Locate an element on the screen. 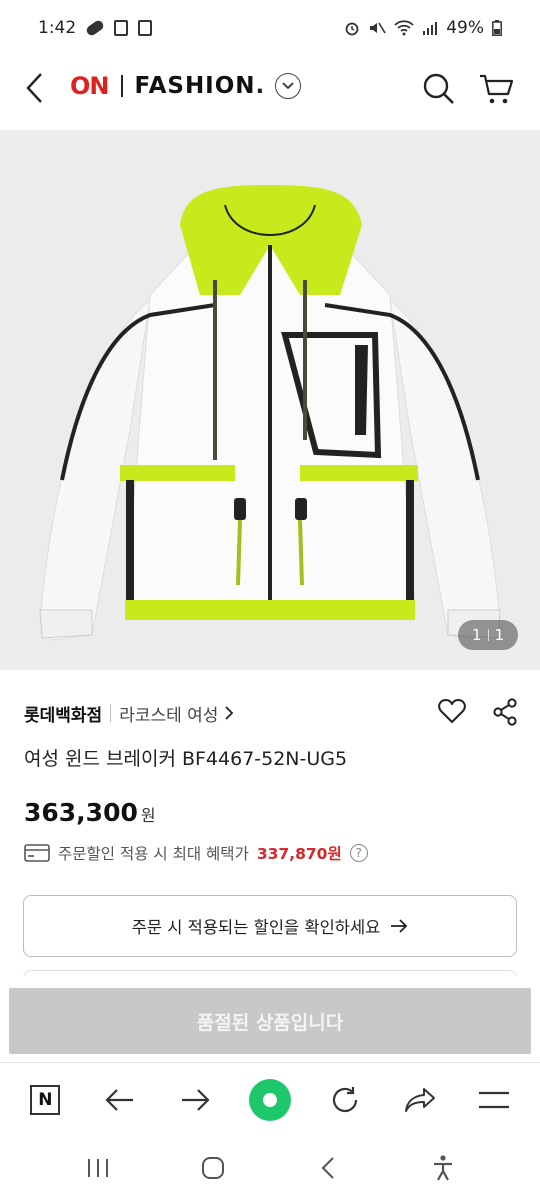 Image resolution: width=540 pixels, height=1200 pixels. home-icon is located at coordinates (269, 1099).